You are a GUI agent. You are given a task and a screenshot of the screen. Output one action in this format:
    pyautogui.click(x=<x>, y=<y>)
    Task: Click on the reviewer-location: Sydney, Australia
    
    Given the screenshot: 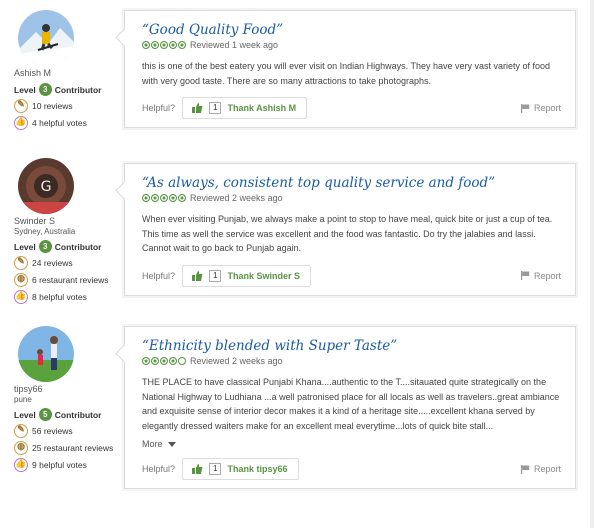 What is the action you would take?
    pyautogui.click(x=45, y=231)
    